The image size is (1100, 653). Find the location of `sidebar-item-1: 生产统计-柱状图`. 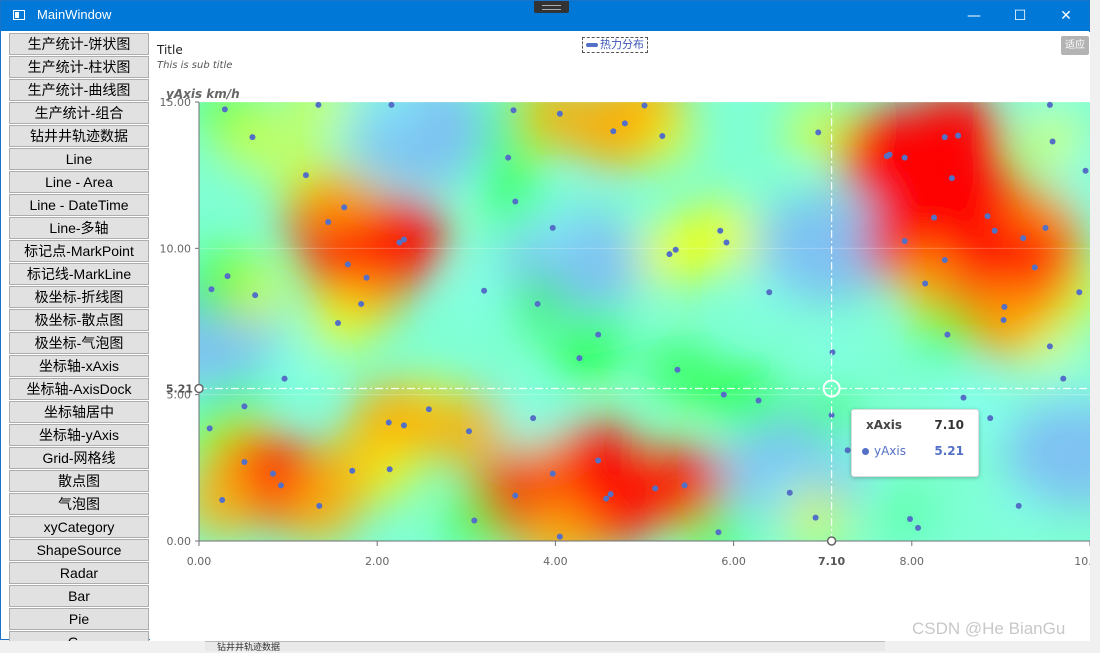

sidebar-item-1: 生产统计-柱状图 is located at coordinates (79, 67).